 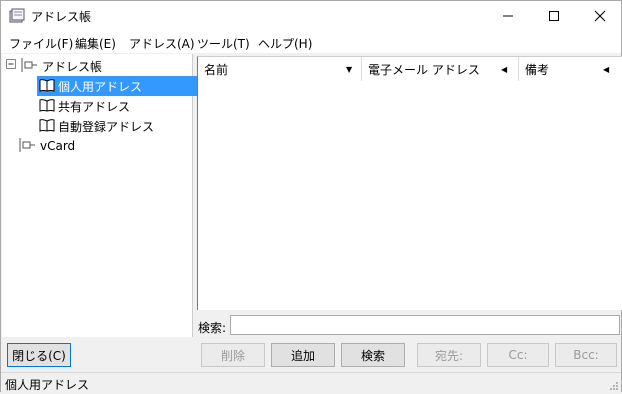 I want to click on cc-button: Cc:, so click(x=518, y=355).